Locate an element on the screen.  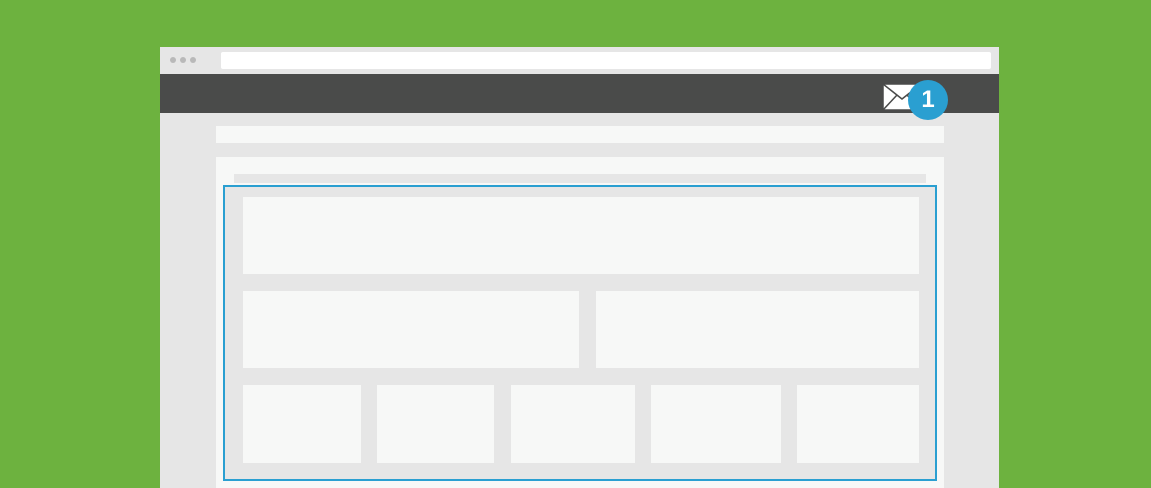
content-header-strip is located at coordinates (580, 134).